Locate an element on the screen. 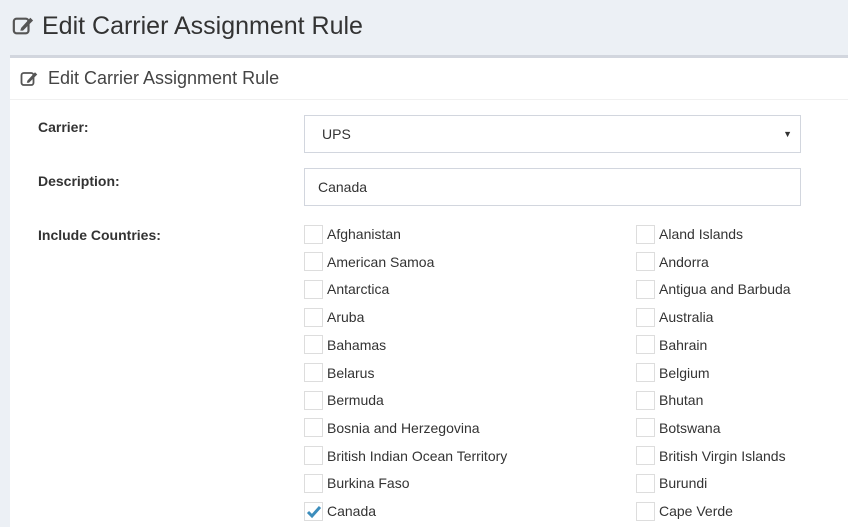 This screenshot has height=527, width=848. description-input: Canada is located at coordinates (552, 187).